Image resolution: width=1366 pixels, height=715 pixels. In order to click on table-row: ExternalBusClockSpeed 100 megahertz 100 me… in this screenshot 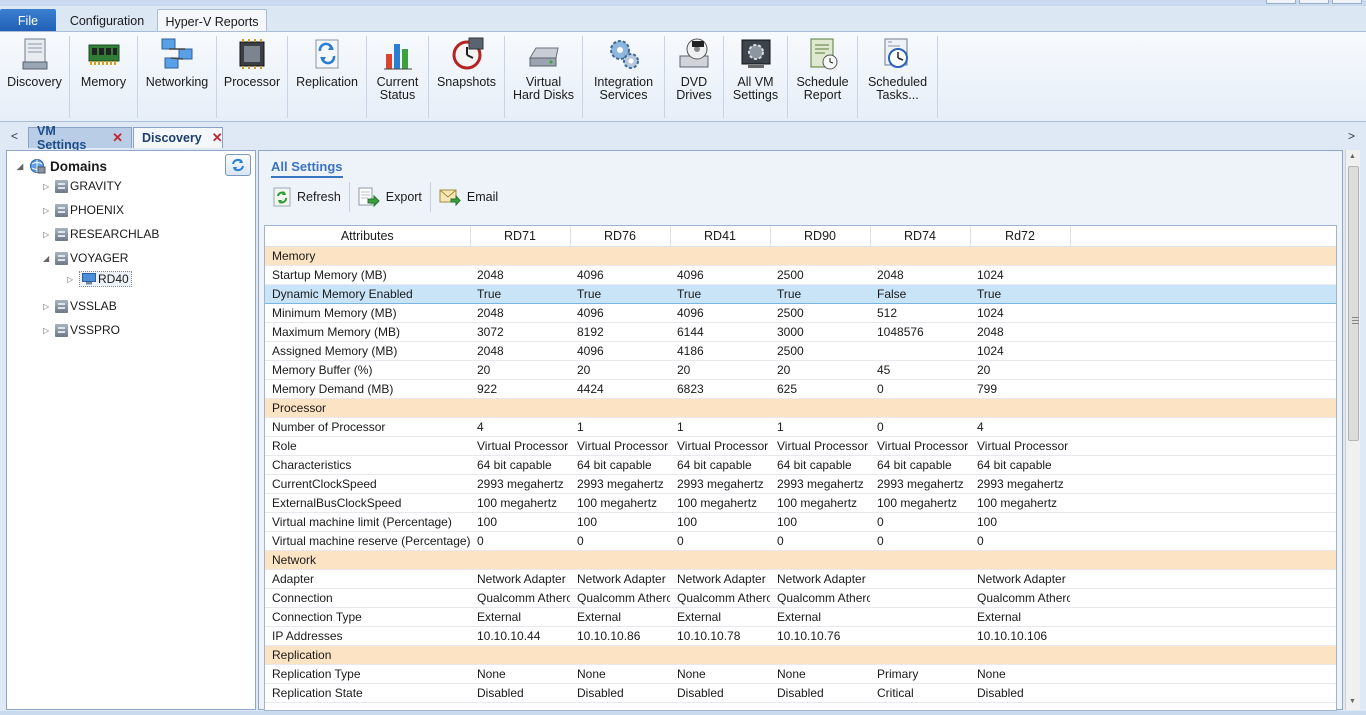, I will do `click(800, 503)`.